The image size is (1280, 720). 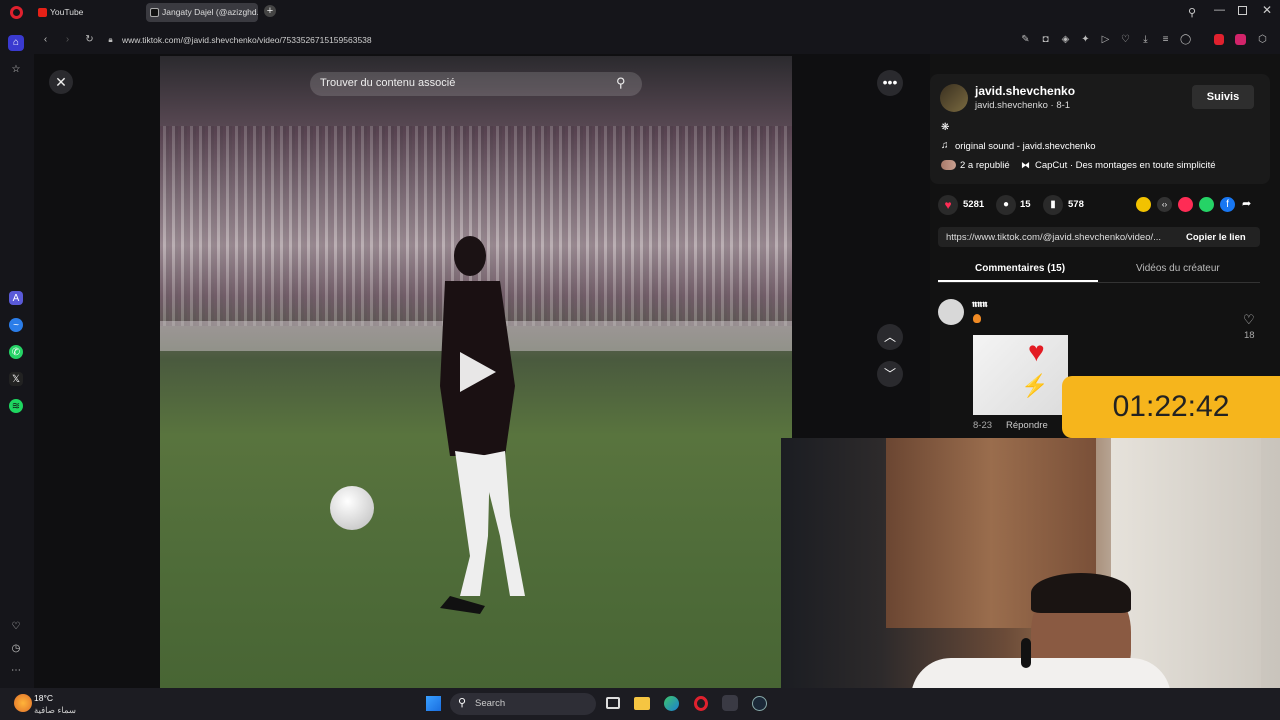 I want to click on edge-icon, so click(x=671, y=703).